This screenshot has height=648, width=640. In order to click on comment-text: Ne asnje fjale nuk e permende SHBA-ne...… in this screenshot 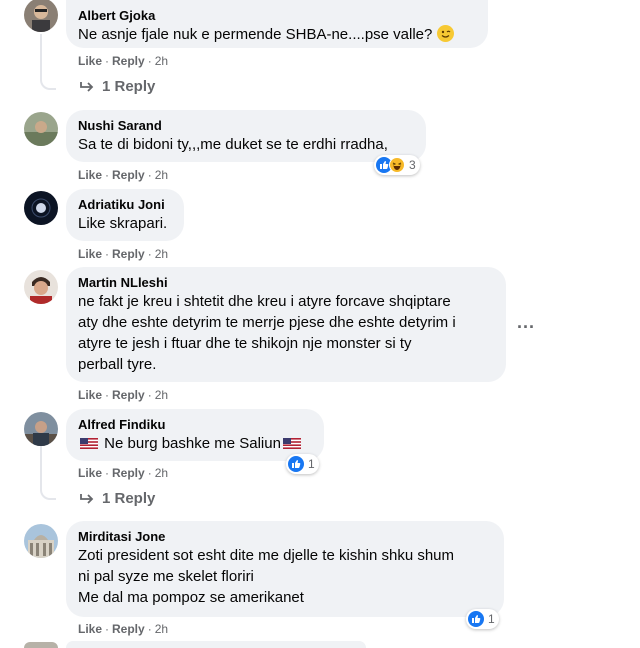, I will do `click(277, 34)`.